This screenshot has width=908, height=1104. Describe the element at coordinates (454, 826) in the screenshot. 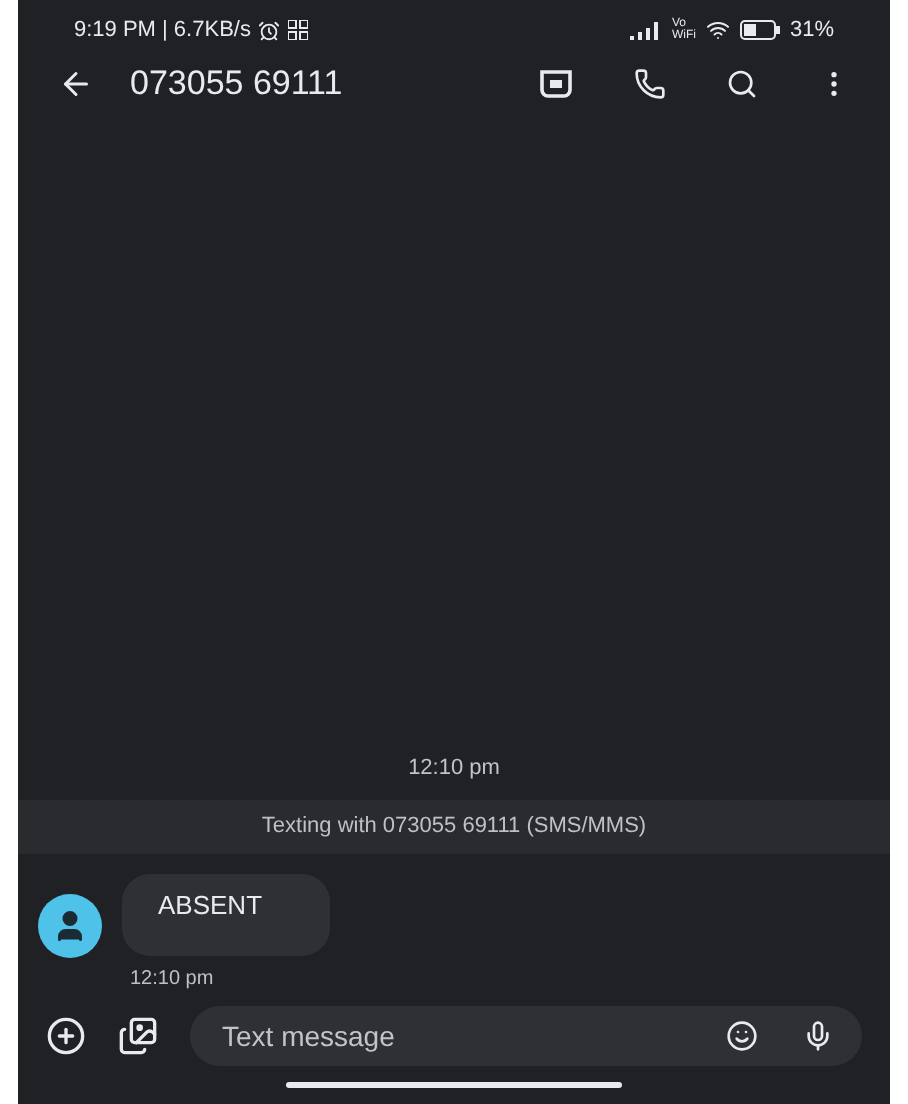

I see `texting-banner: Texting with 073055 69111 (SMS/MMS)` at that location.